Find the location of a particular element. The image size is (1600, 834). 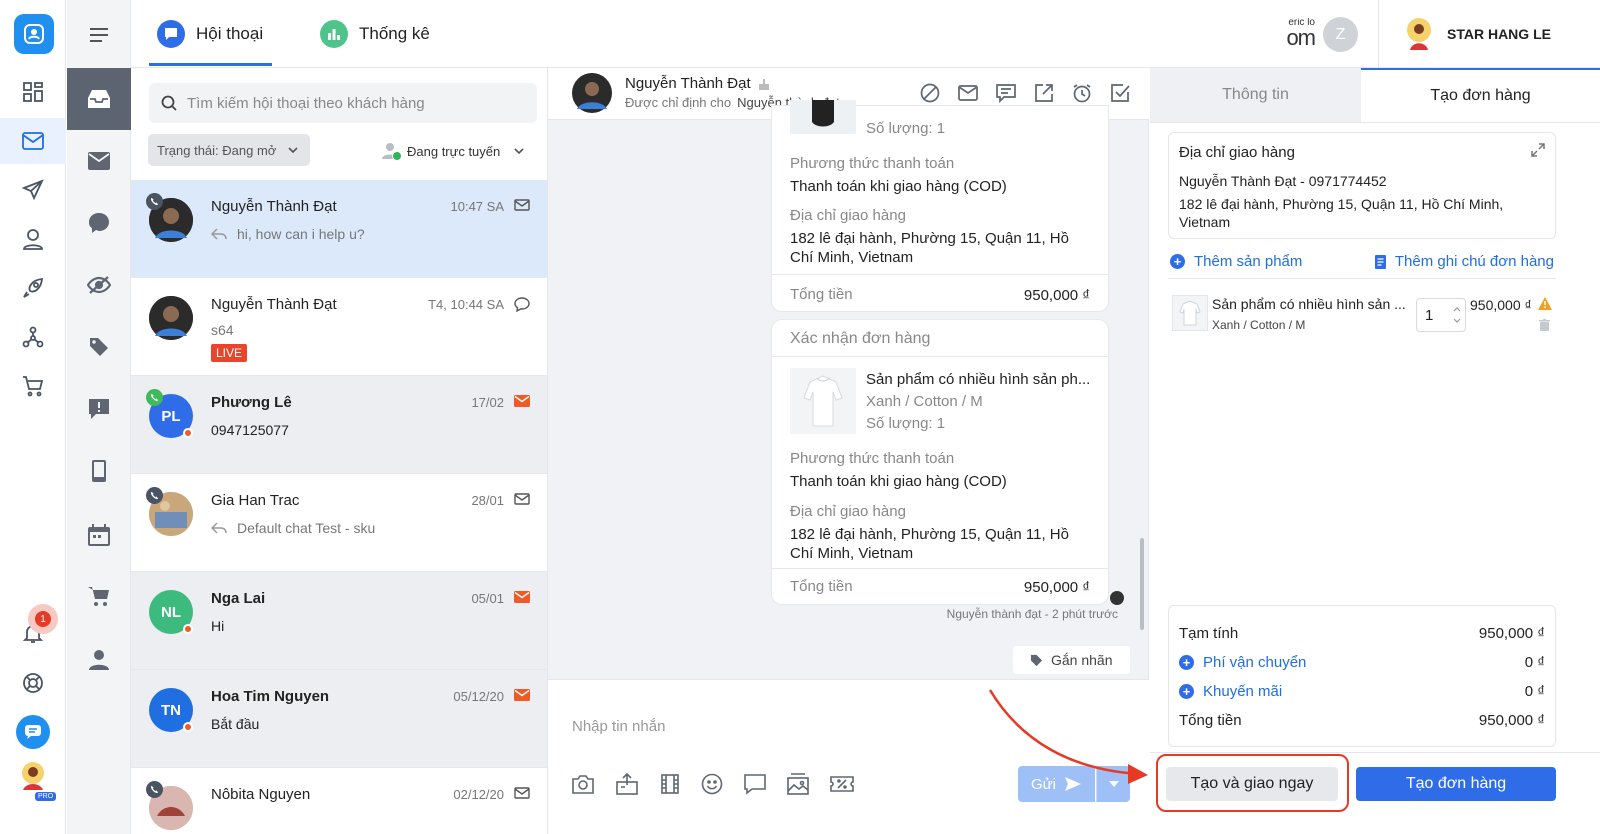

shipping-fee-value: 0 ₫ is located at coordinates (1534, 662).